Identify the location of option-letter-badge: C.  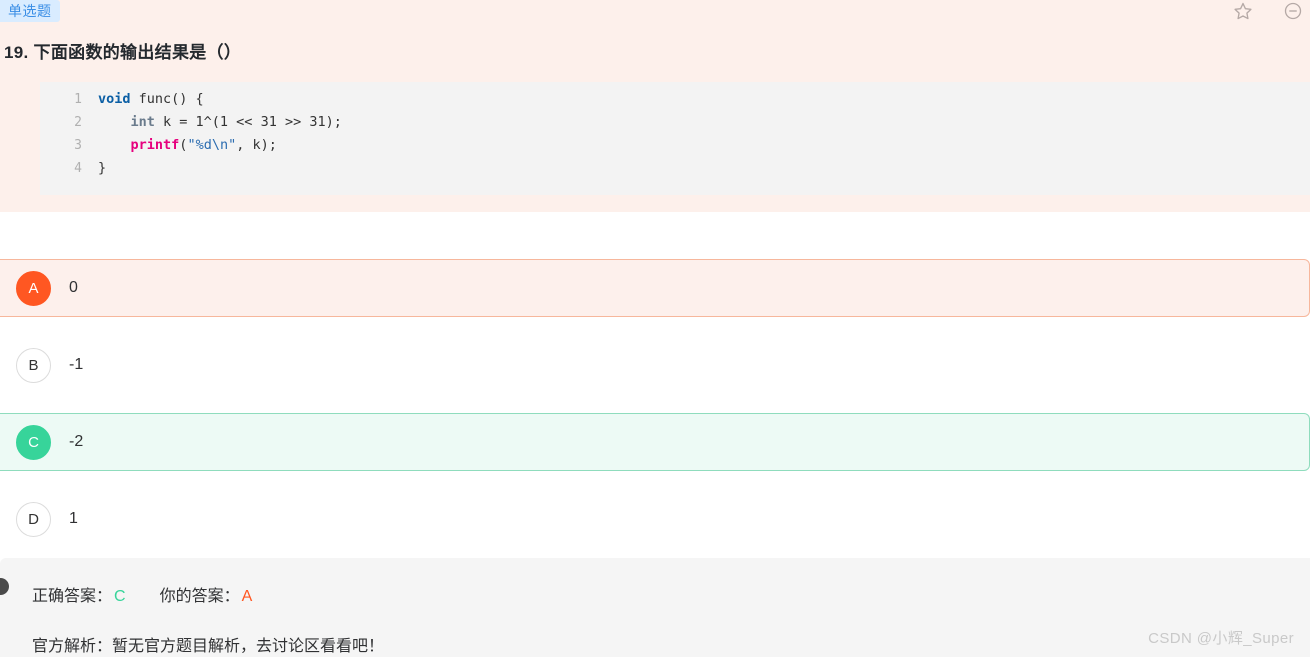
(33, 442).